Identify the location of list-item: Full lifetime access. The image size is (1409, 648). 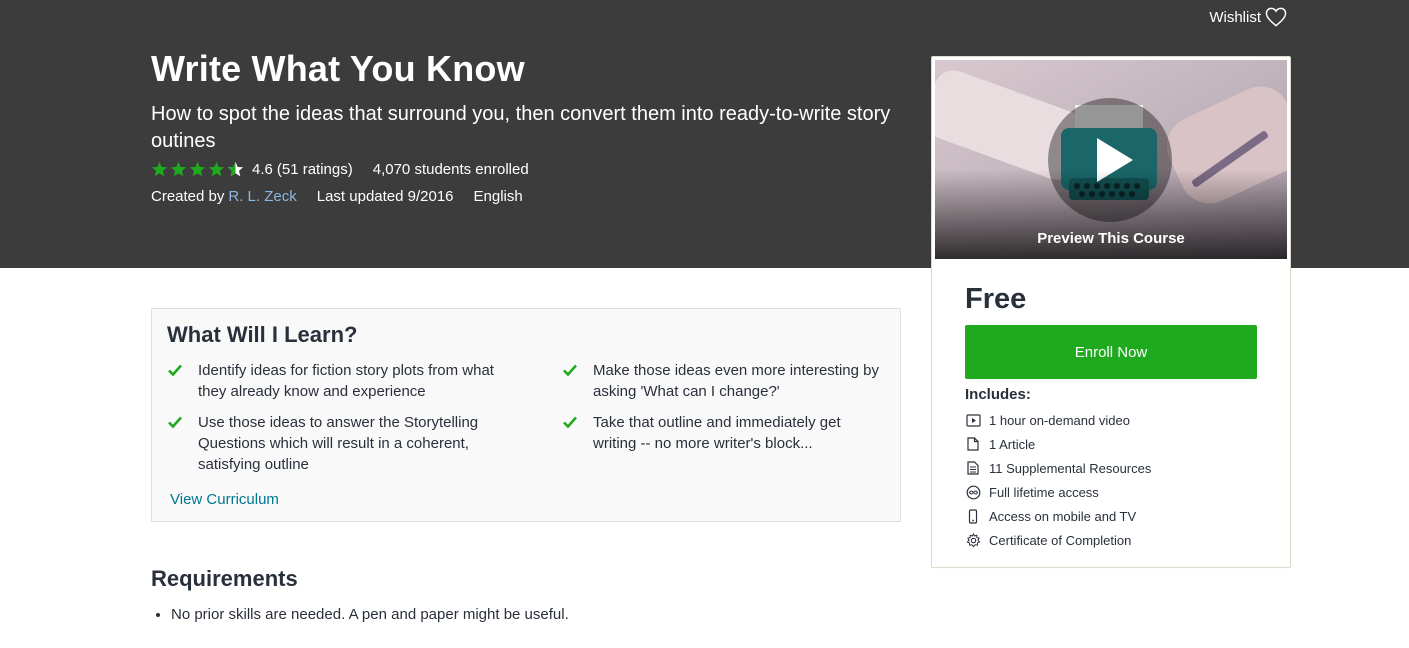
(1058, 492).